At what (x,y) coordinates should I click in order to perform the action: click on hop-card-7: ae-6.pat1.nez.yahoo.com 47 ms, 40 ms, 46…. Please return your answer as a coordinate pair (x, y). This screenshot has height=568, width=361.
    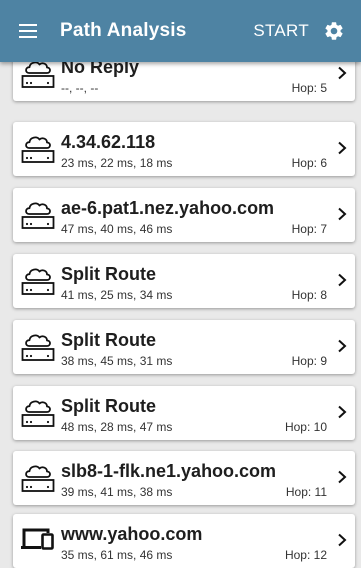
    Looking at the image, I should click on (184, 215).